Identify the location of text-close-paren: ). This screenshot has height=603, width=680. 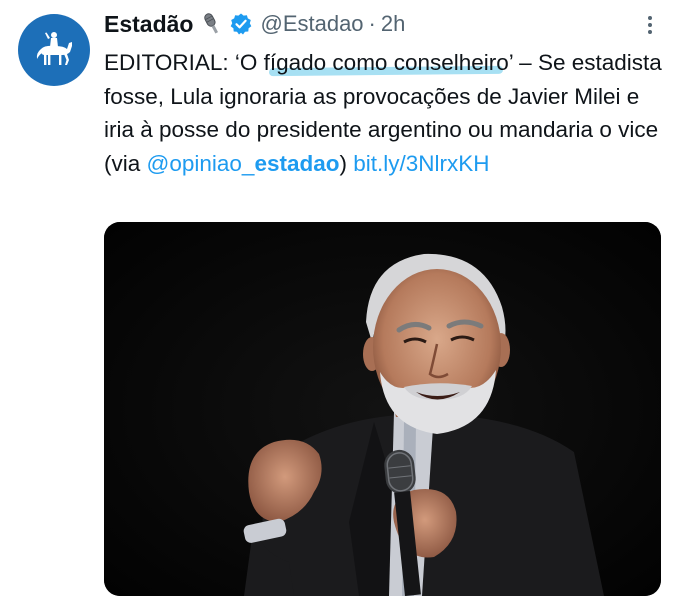
(343, 163).